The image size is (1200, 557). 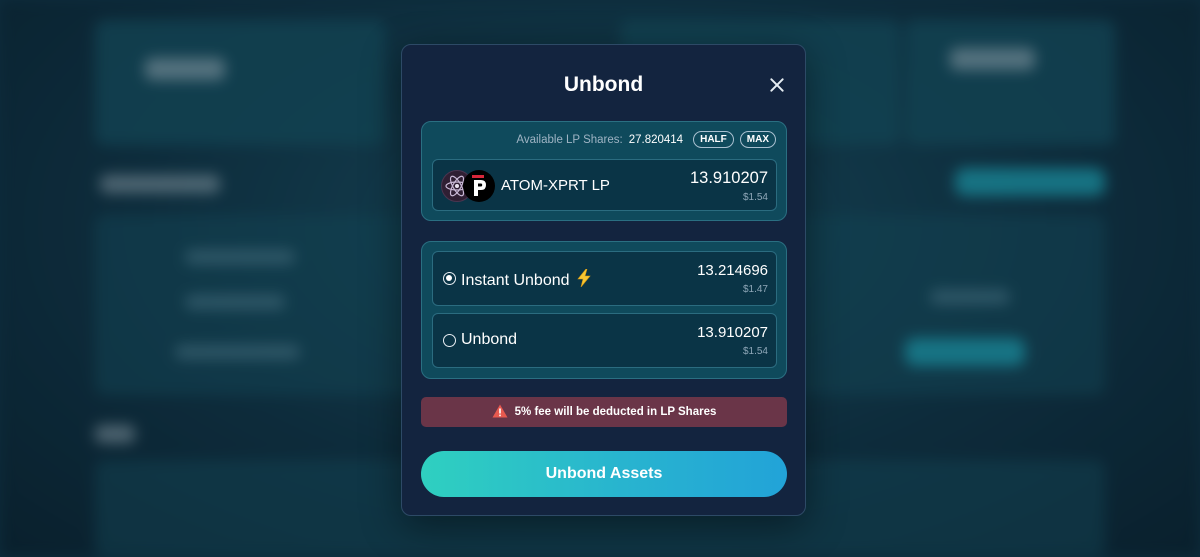 I want to click on asset-amount: 13.910207, so click(x=729, y=178).